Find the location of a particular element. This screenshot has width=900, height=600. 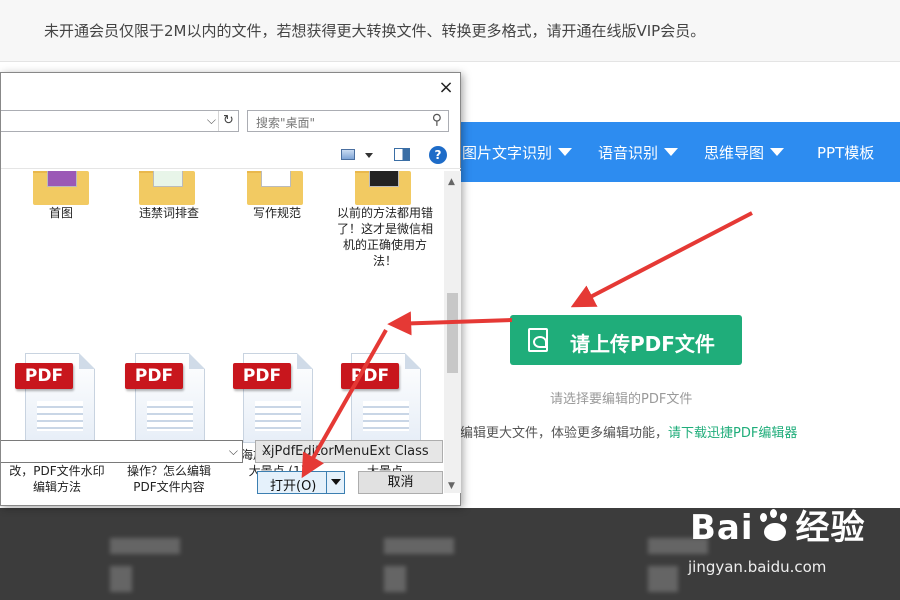

scrollbar-thumb is located at coordinates (452, 333).